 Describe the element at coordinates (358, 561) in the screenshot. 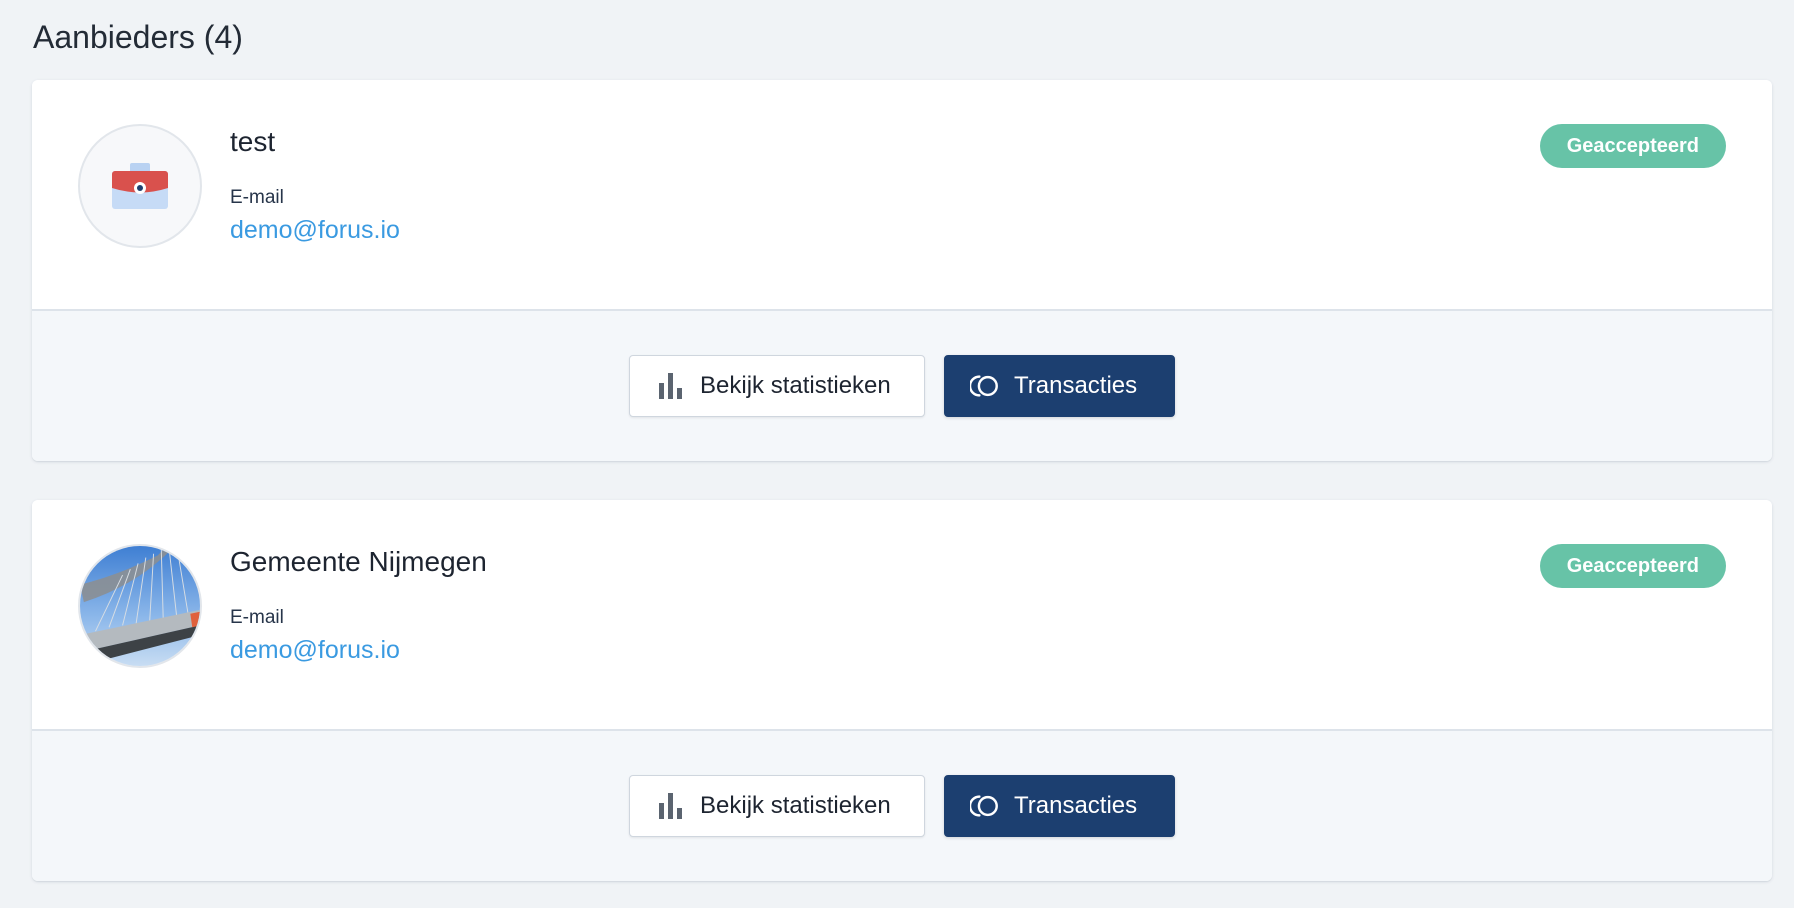

I see `provider-name: Gemeente Nijmegen` at that location.